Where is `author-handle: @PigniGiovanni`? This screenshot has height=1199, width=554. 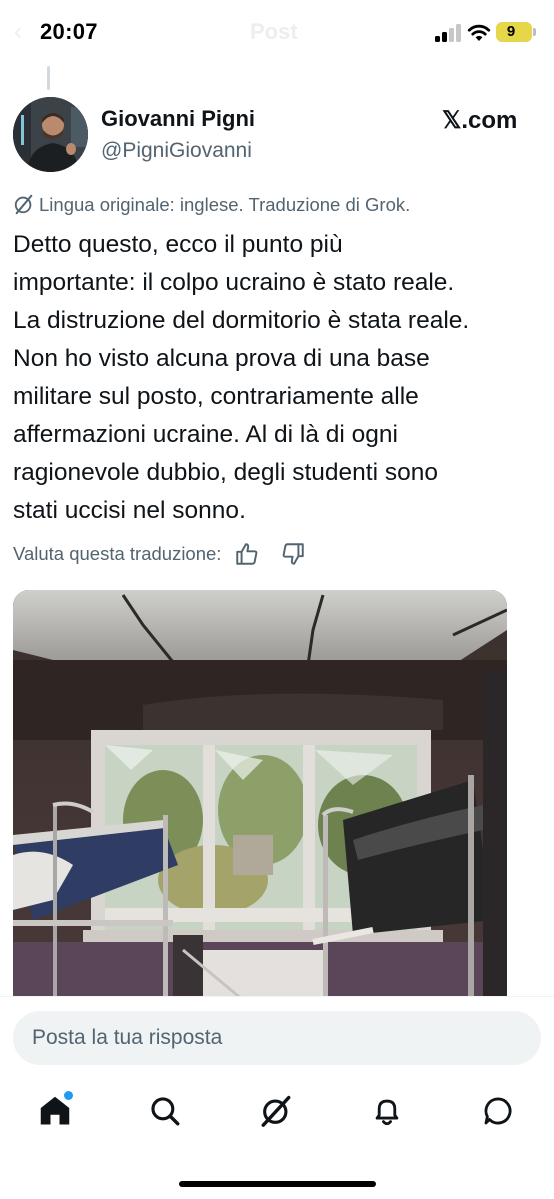
author-handle: @PigniGiovanni is located at coordinates (176, 151).